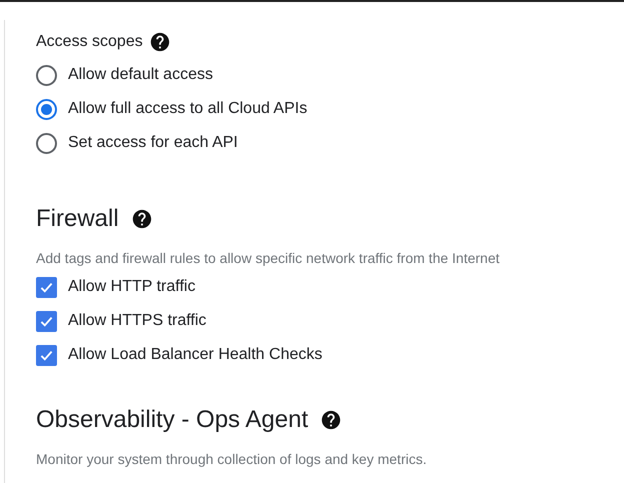 The width and height of the screenshot is (624, 483). What do you see at coordinates (121, 321) in the screenshot?
I see `checkbox-option: Allow HTTPS traffic` at bounding box center [121, 321].